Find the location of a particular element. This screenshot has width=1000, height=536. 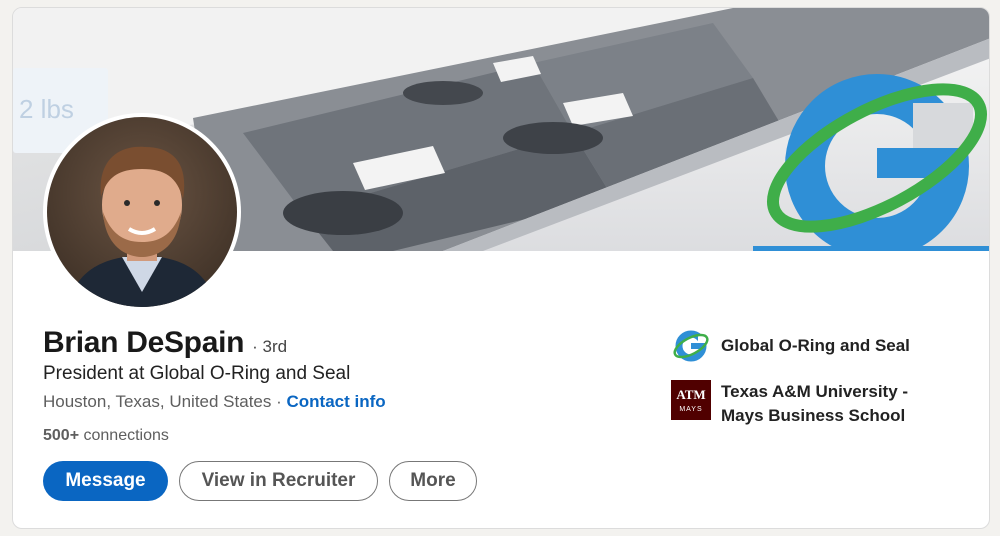

profile-name: Brian DeSpain is located at coordinates (143, 343).